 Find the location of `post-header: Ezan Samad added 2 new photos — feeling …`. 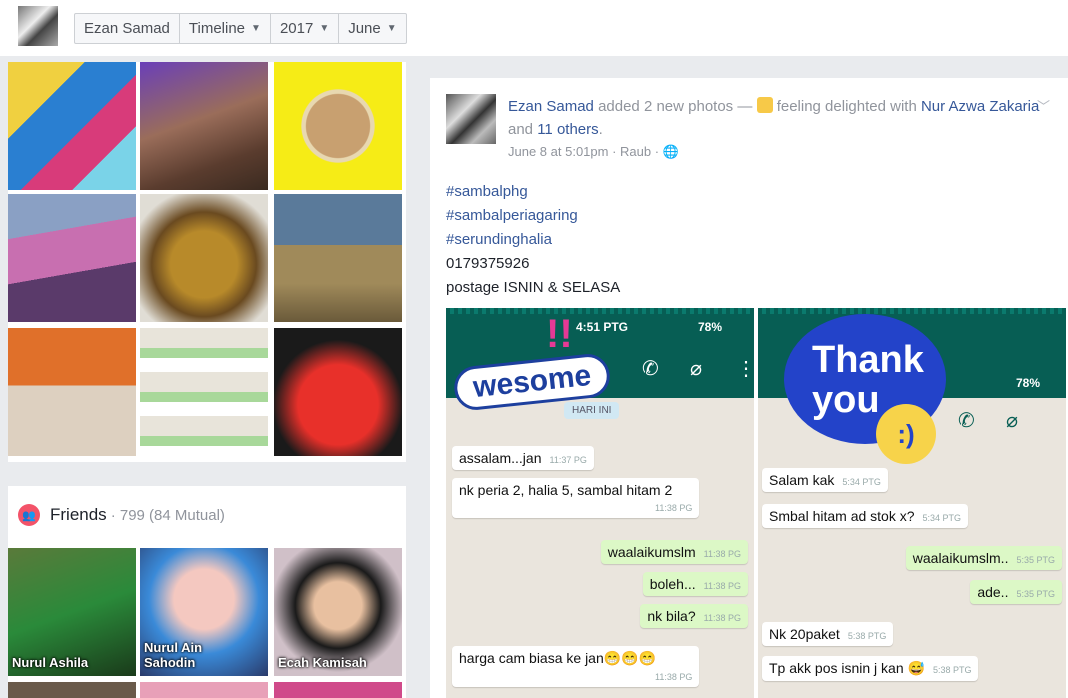

post-header: Ezan Samad added 2 new photos — feeling … is located at coordinates (774, 117).